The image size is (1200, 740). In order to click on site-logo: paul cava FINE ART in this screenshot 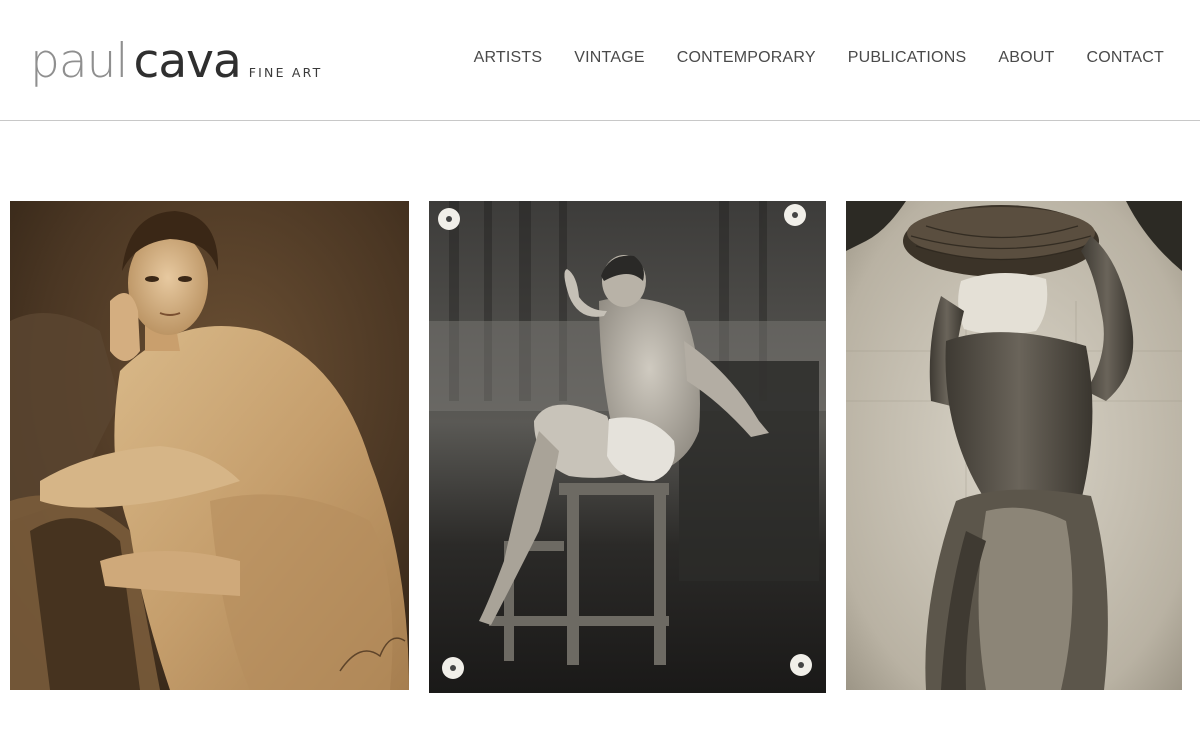, I will do `click(176, 64)`.